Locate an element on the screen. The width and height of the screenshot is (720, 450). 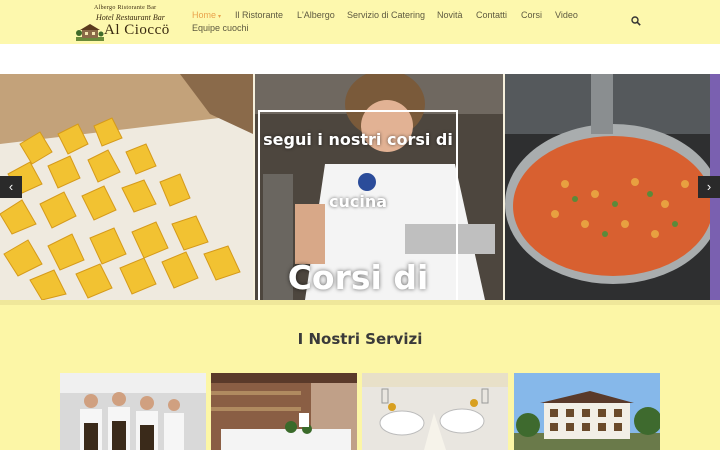
services-title: I Nostri Servizi is located at coordinates (360, 339).